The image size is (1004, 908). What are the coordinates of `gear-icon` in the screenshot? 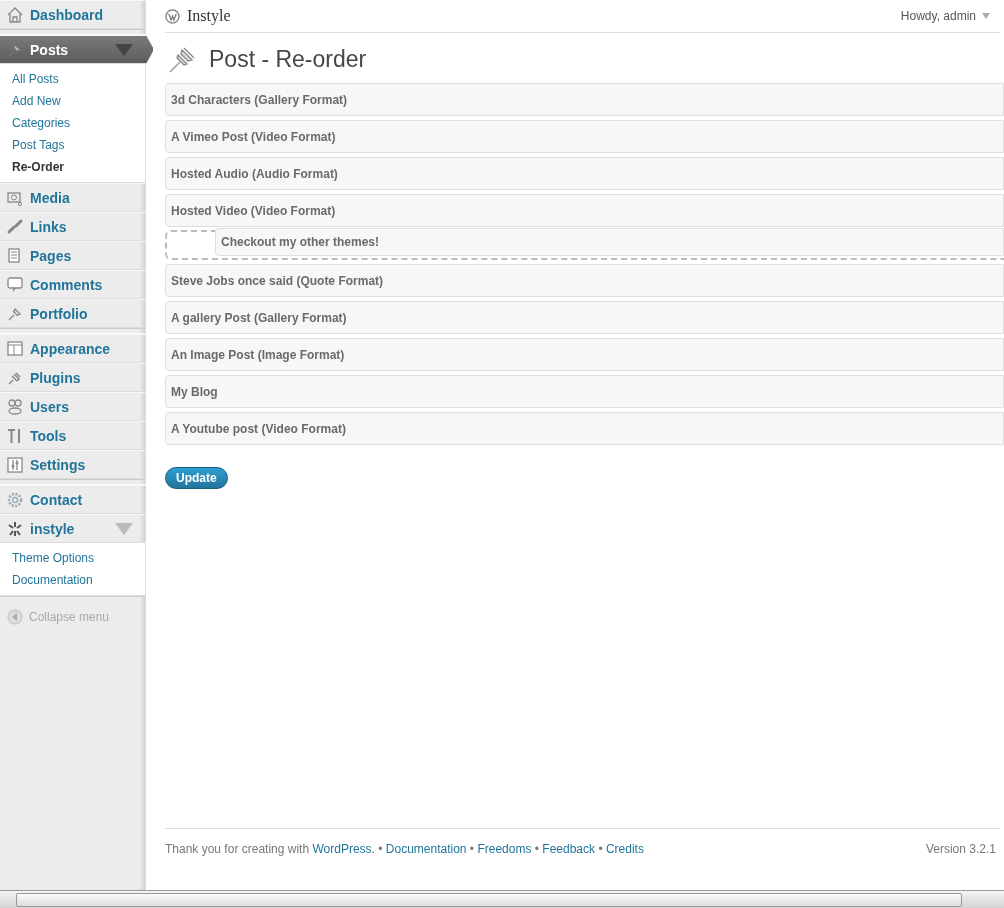 It's located at (15, 499).